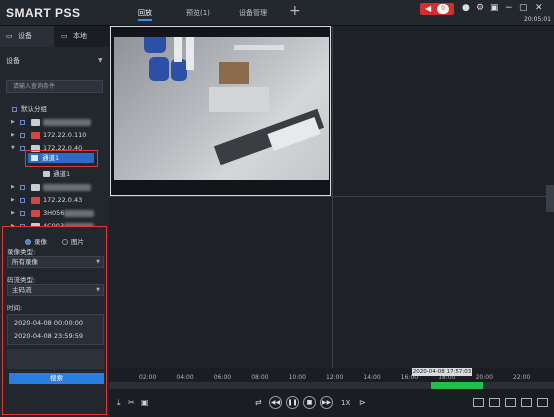 The image size is (554, 417). I want to click on alarm-count: 0, so click(443, 9).